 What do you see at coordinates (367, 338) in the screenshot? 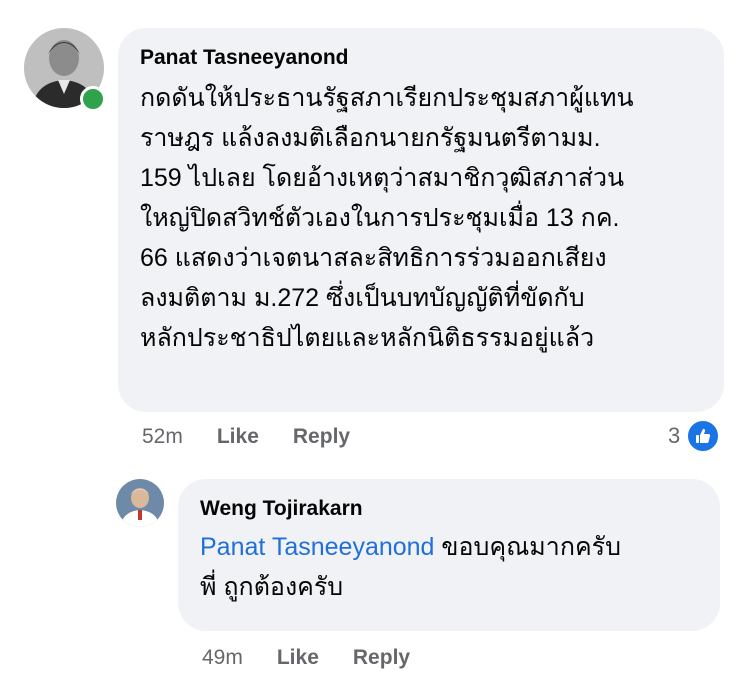
I see `comment-text-line: หลักประชาธิปไตยและหลักนิติธรรมอยู่แล้ว` at bounding box center [367, 338].